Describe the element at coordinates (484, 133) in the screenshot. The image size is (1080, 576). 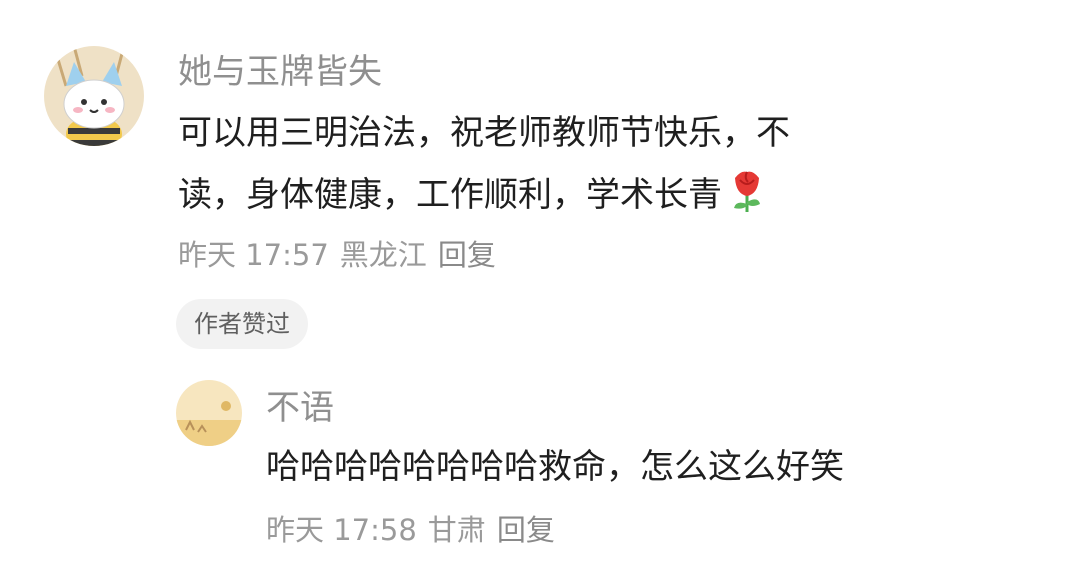
I see `comment-text-line-1: 可以用三明治法，祝老师教师节快乐，不` at that location.